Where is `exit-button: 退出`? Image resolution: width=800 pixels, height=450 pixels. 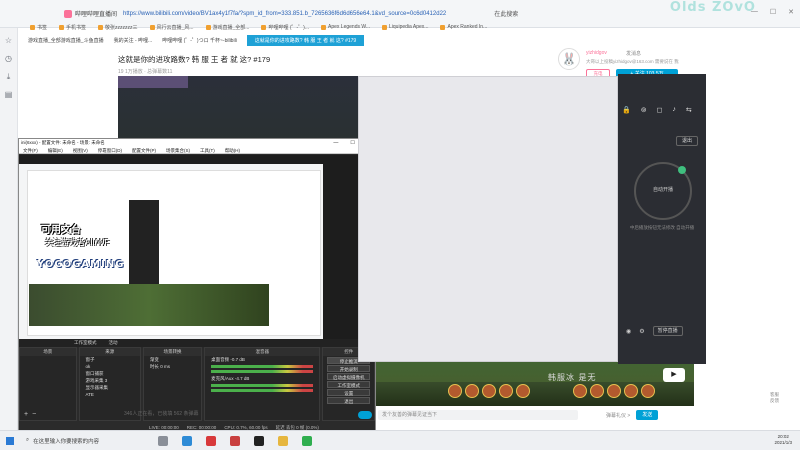 exit-button: 退出 is located at coordinates (349, 400).